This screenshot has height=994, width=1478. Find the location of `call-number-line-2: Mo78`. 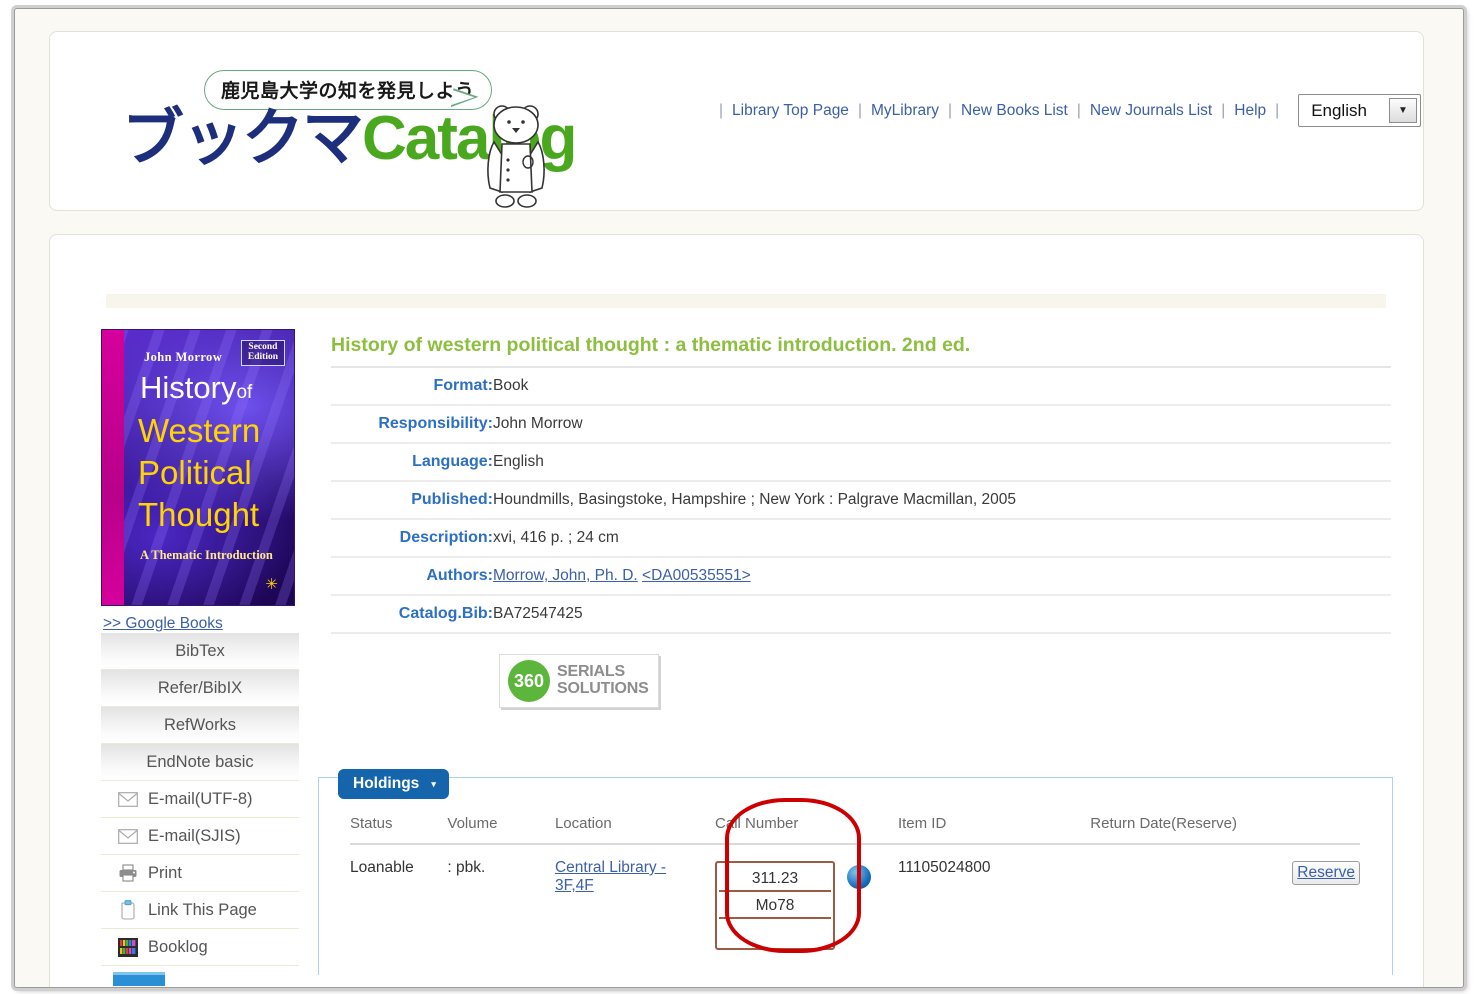

call-number-line-2: Mo78 is located at coordinates (775, 905).